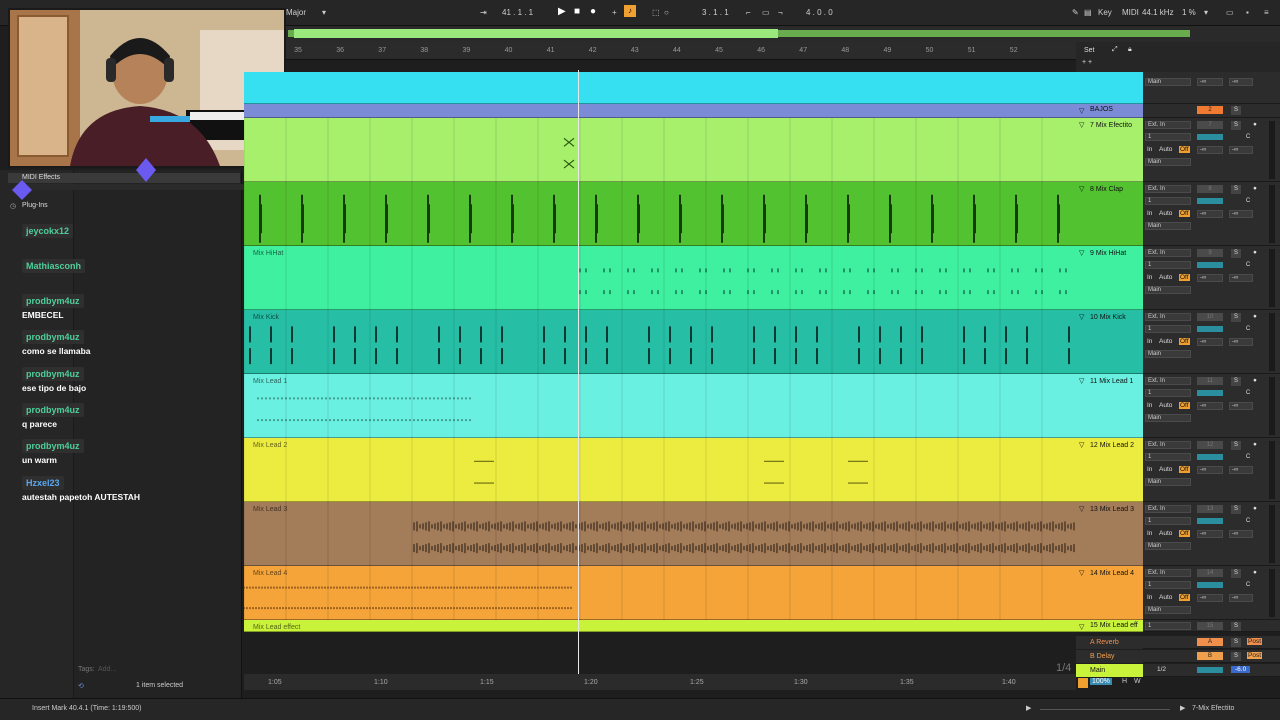 The image size is (1280, 720). What do you see at coordinates (1109, 214) in the screenshot?
I see `track-header: ▽ 8 Mix Clap` at bounding box center [1109, 214].